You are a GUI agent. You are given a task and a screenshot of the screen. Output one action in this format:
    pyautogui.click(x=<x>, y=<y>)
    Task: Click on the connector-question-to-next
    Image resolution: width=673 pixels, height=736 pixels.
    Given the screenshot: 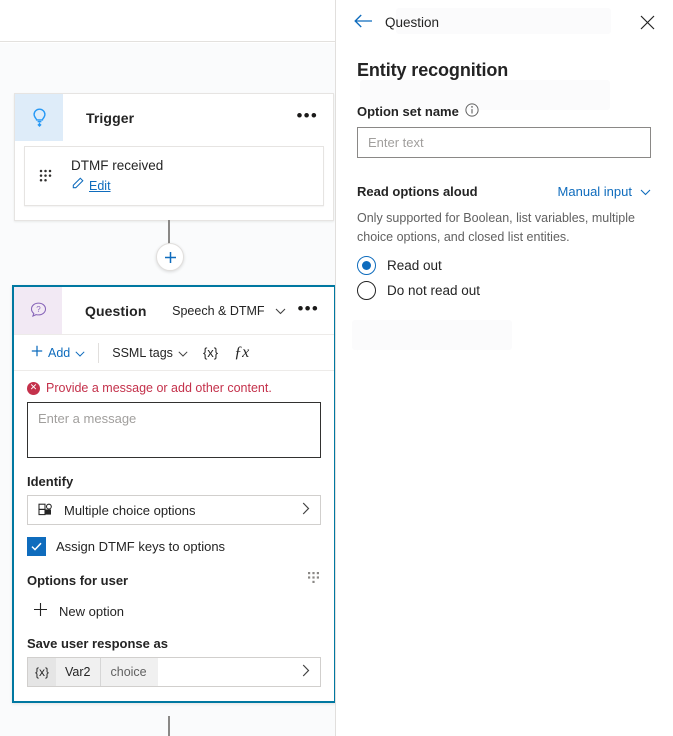 What is the action you would take?
    pyautogui.click(x=169, y=726)
    